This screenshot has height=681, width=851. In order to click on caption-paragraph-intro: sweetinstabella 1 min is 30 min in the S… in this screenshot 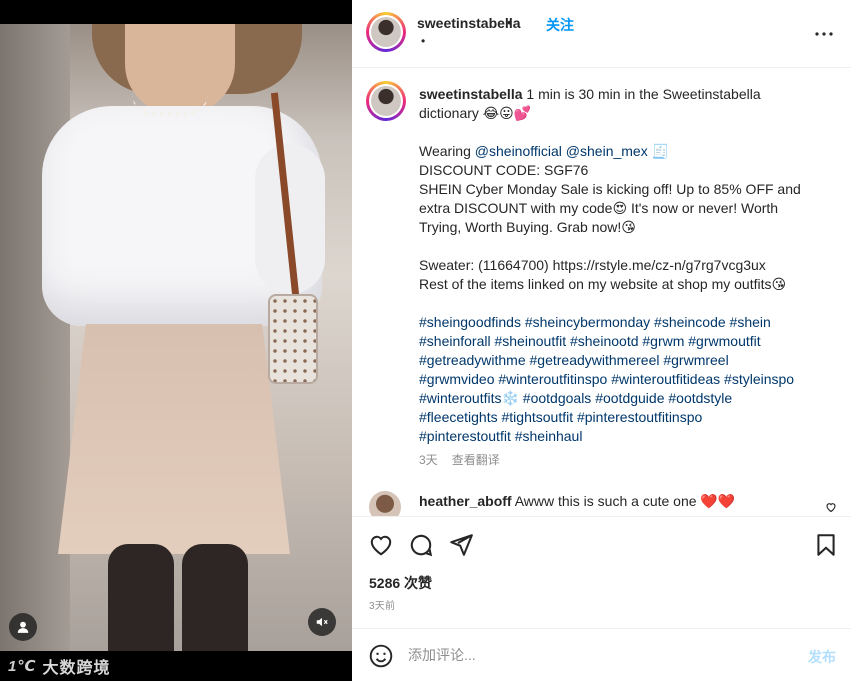, I will do `click(624, 104)`.